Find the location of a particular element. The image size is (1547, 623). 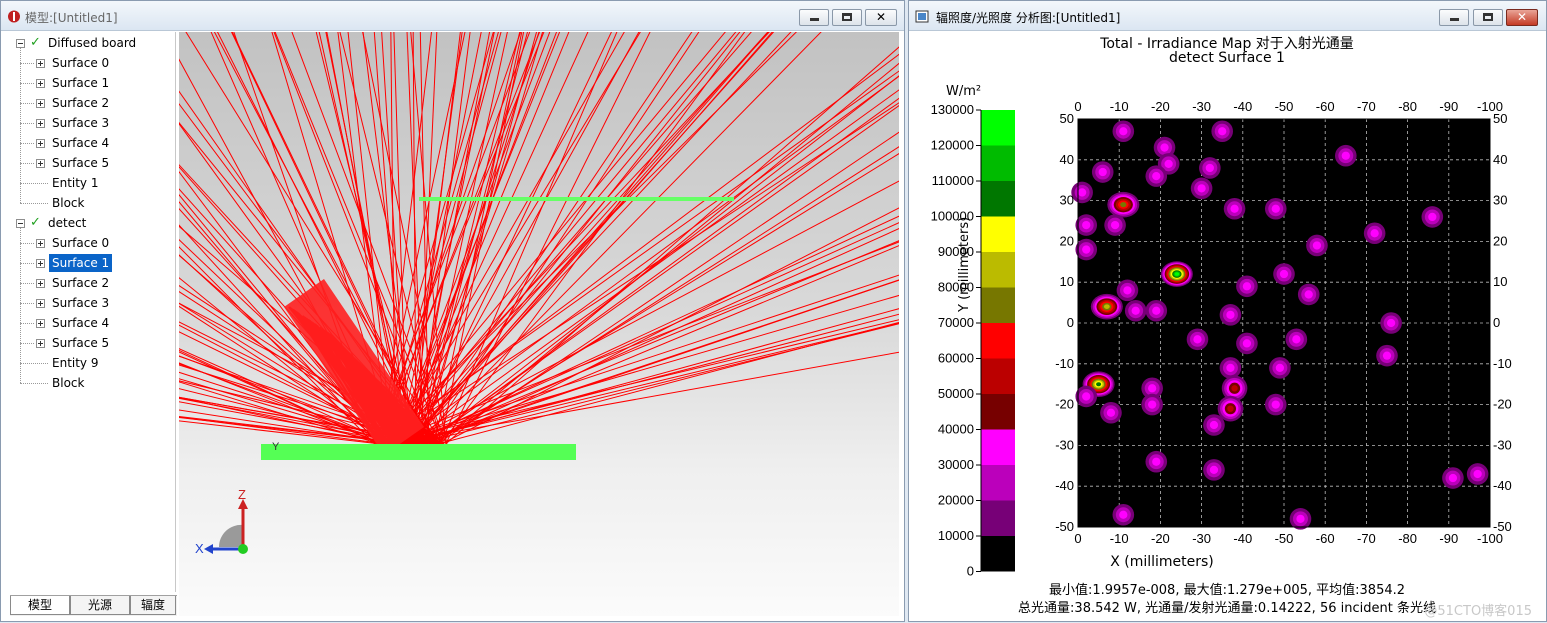

close-icon: ✕ is located at coordinates (881, 17).